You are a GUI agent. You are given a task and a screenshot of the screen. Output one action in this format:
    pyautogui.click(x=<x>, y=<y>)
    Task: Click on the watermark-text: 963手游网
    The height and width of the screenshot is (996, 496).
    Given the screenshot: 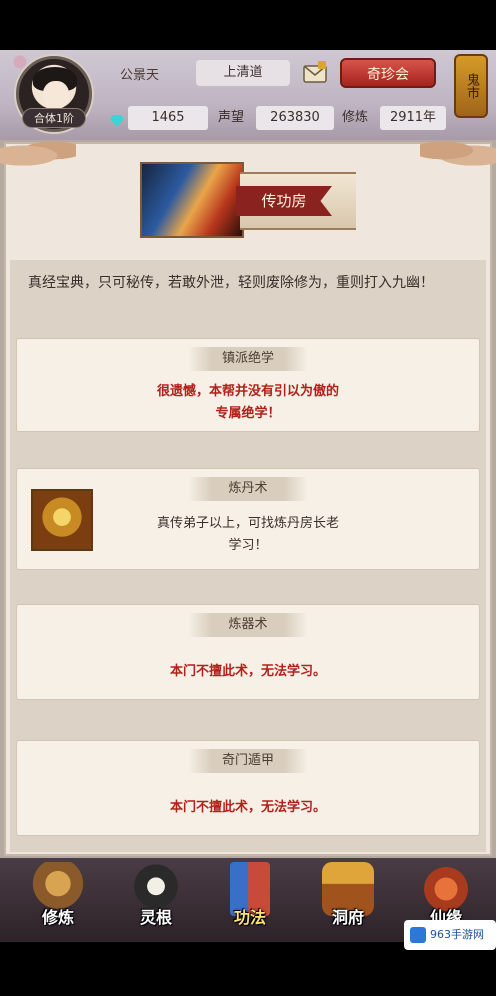 What is the action you would take?
    pyautogui.click(x=457, y=934)
    